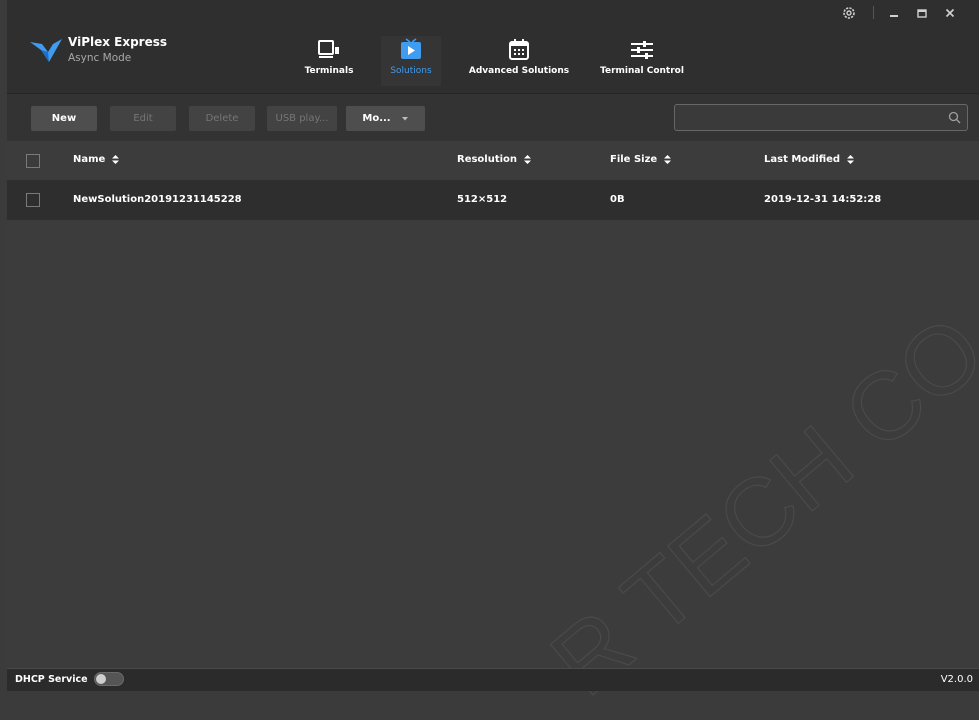 The width and height of the screenshot is (979, 720). Describe the element at coordinates (118, 42) in the screenshot. I see `app-title: ViPlex Express` at that location.